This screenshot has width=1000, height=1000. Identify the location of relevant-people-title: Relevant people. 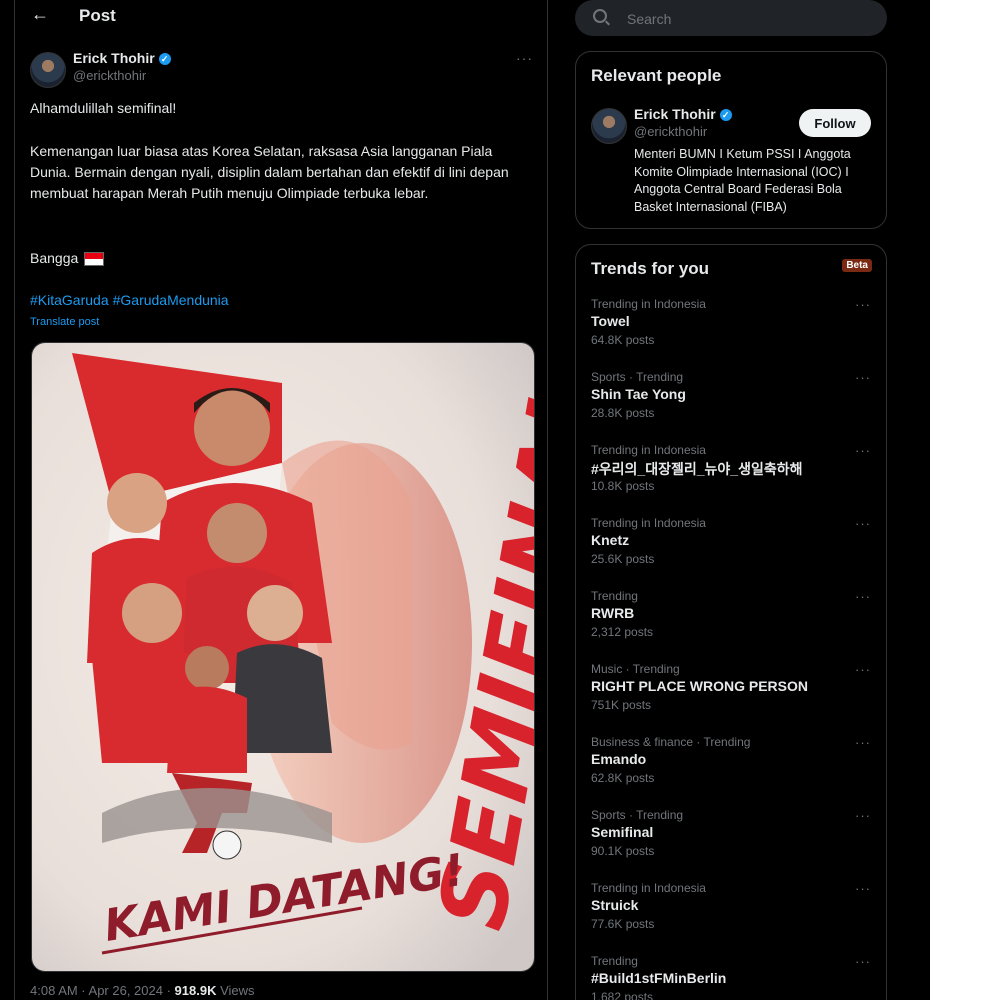
(656, 75).